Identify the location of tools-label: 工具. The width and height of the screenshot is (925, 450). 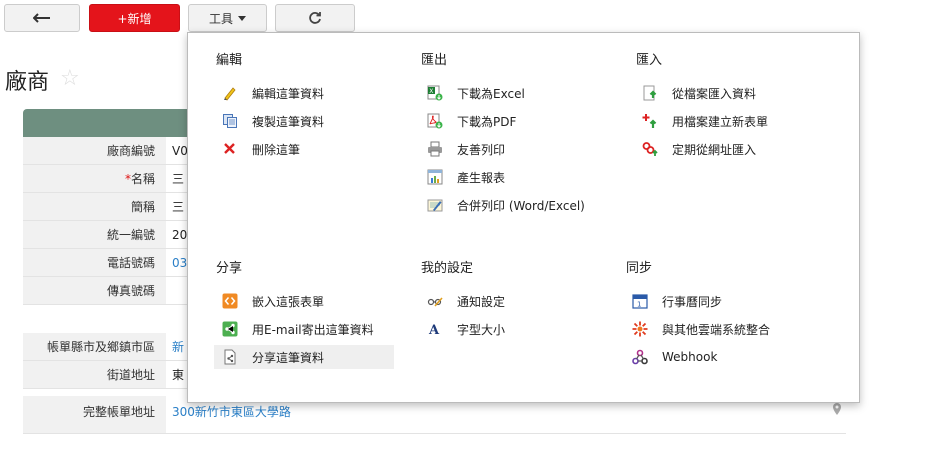
(220, 18).